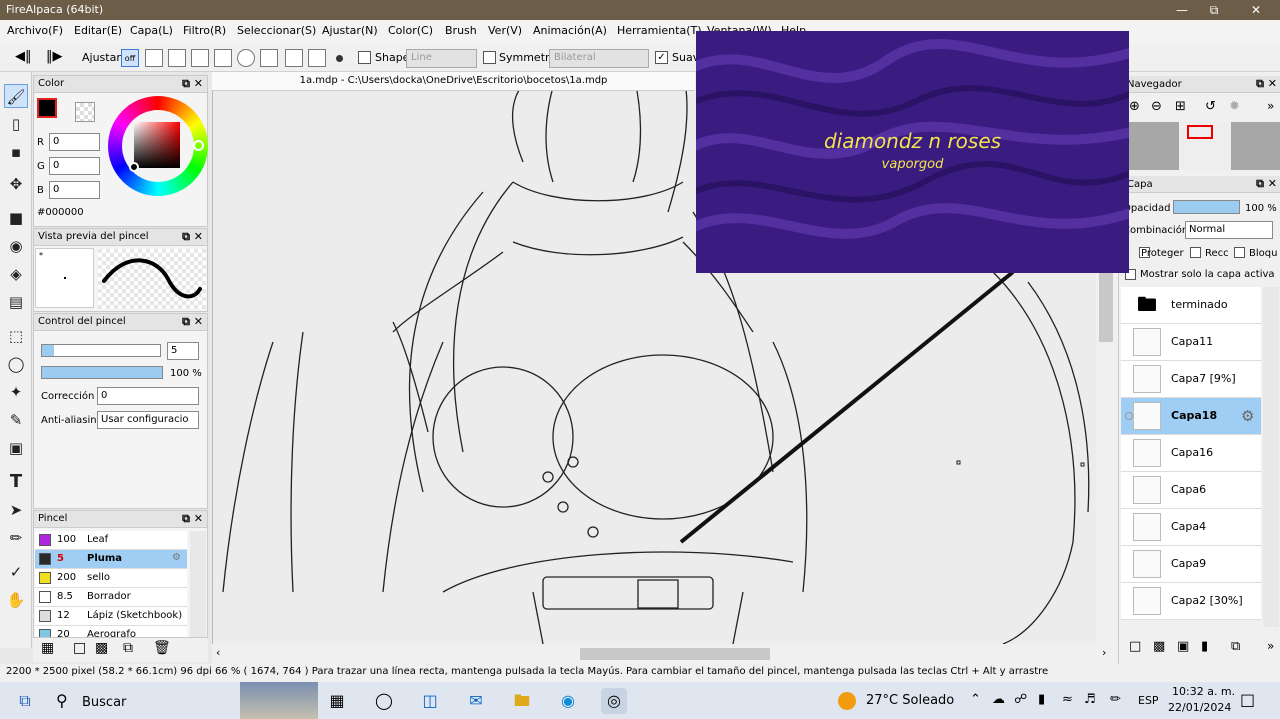  Describe the element at coordinates (128, 648) in the screenshot. I see `brush-duplicate-icon: ⧉` at that location.